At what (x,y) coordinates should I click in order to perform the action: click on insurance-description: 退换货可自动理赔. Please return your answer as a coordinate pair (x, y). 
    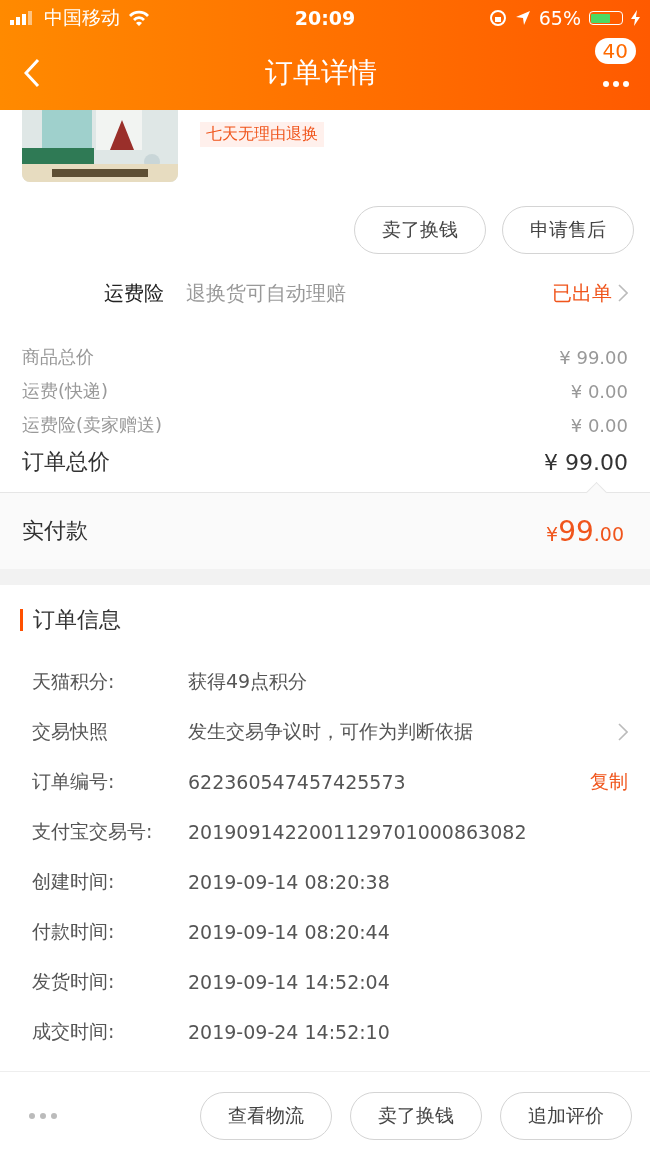
    Looking at the image, I should click on (266, 293).